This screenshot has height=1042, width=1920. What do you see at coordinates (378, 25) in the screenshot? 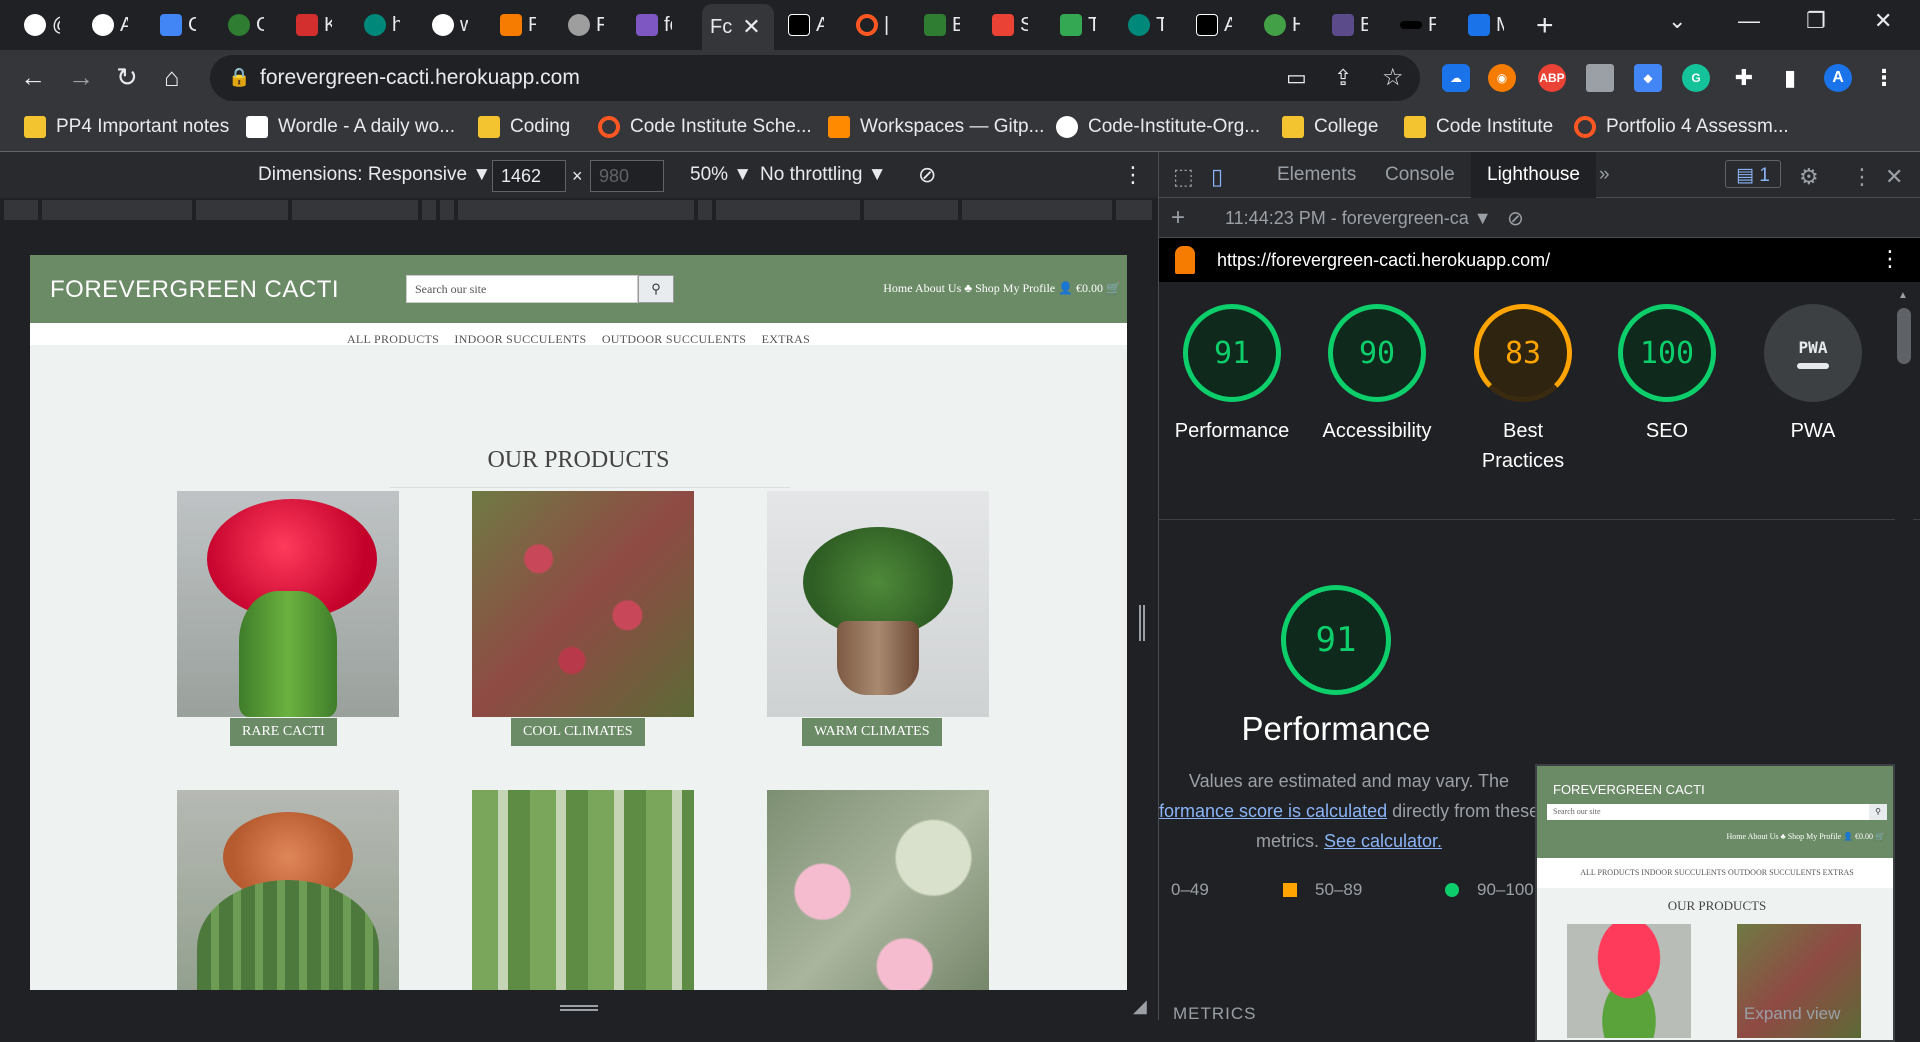
I see `tab-heroku-h: h` at bounding box center [378, 25].